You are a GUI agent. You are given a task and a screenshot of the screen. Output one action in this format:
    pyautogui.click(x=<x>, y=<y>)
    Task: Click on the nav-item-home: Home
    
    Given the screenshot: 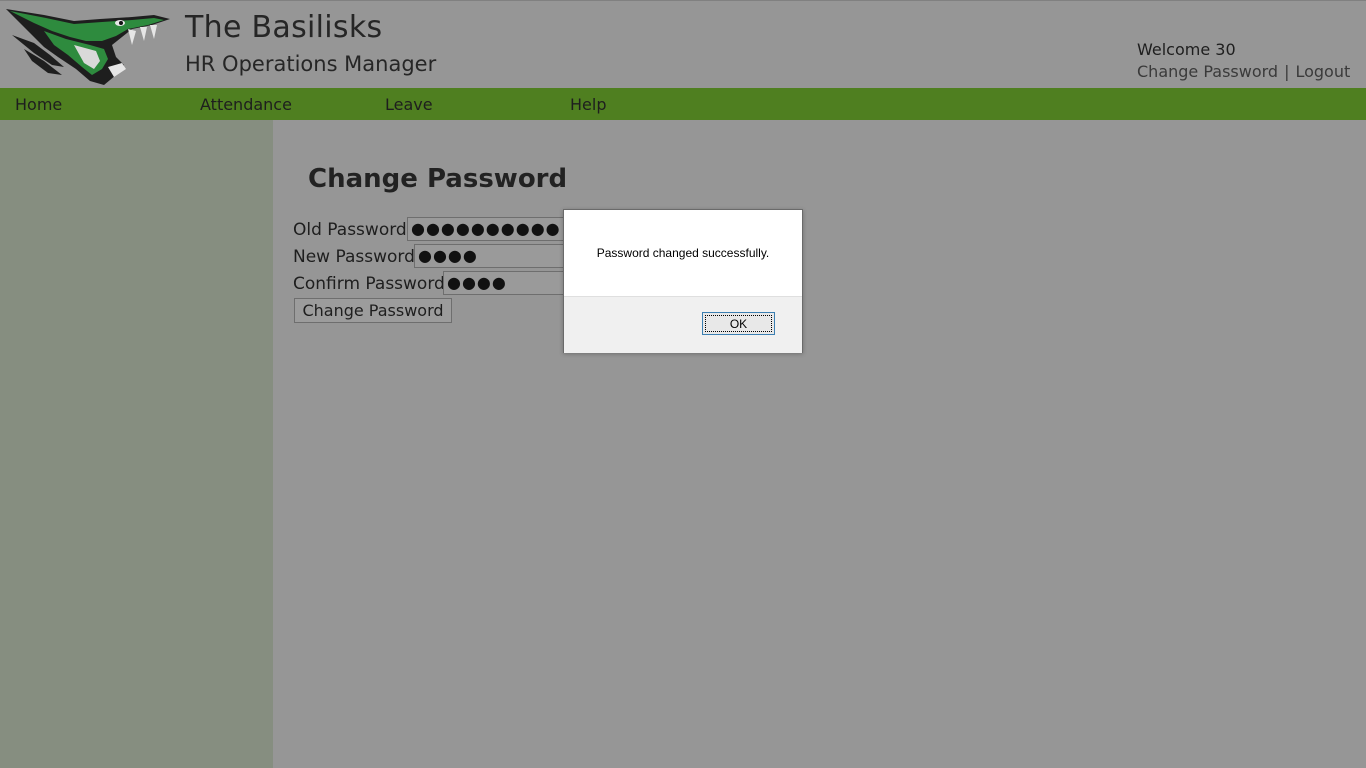 What is the action you would take?
    pyautogui.click(x=38, y=104)
    